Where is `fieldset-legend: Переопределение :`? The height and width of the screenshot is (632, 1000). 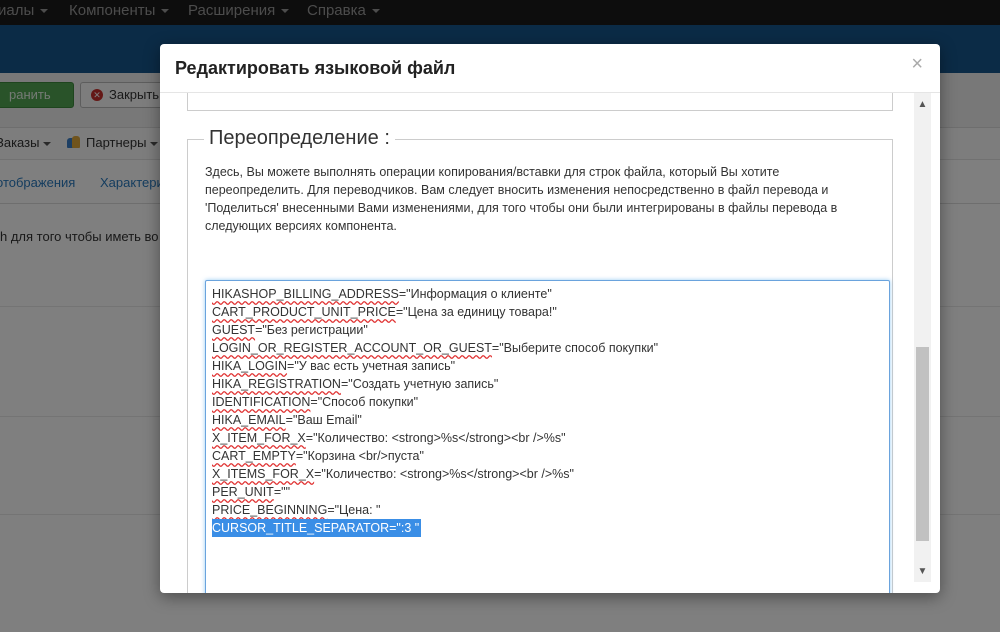
fieldset-legend: Переопределение : is located at coordinates (299, 138).